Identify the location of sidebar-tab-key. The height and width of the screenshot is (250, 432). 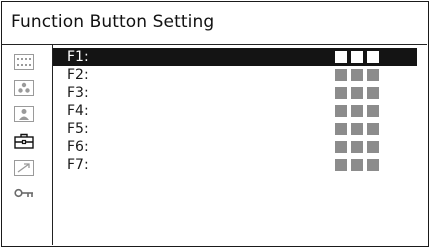
(24, 193).